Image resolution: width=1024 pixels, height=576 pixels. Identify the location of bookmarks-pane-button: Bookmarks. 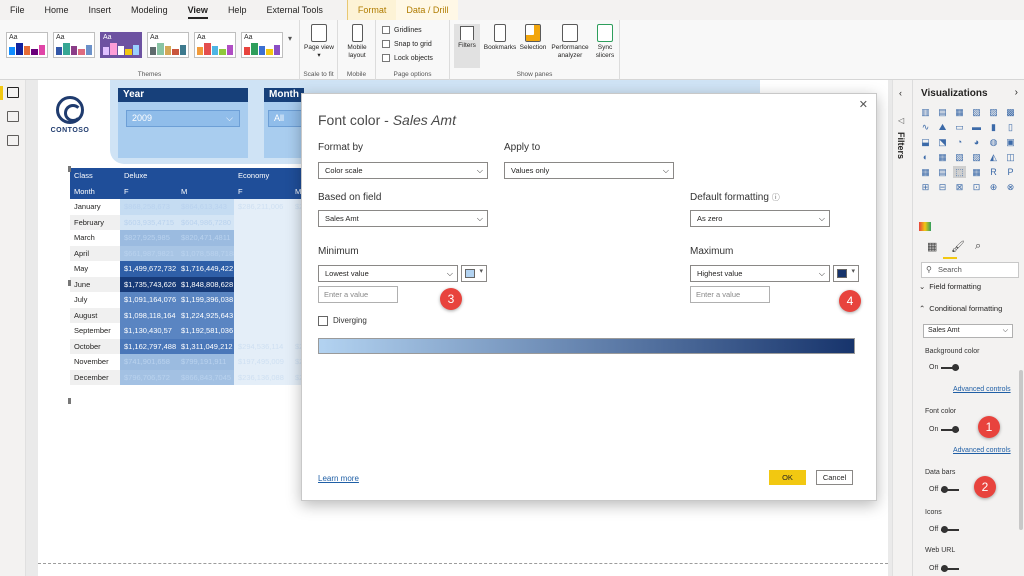
(500, 38).